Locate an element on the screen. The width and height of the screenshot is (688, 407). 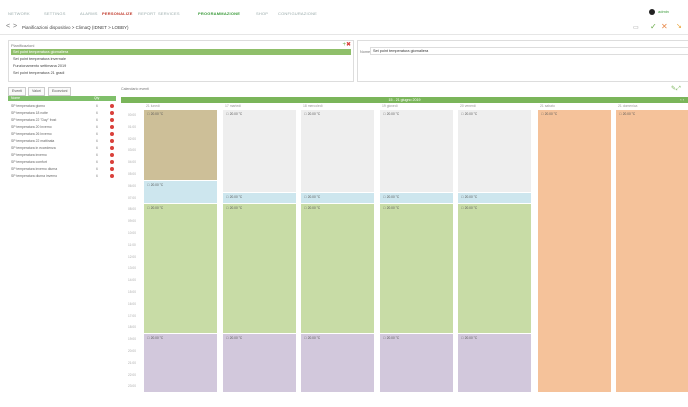
forward-button: > is located at coordinates (15, 26).